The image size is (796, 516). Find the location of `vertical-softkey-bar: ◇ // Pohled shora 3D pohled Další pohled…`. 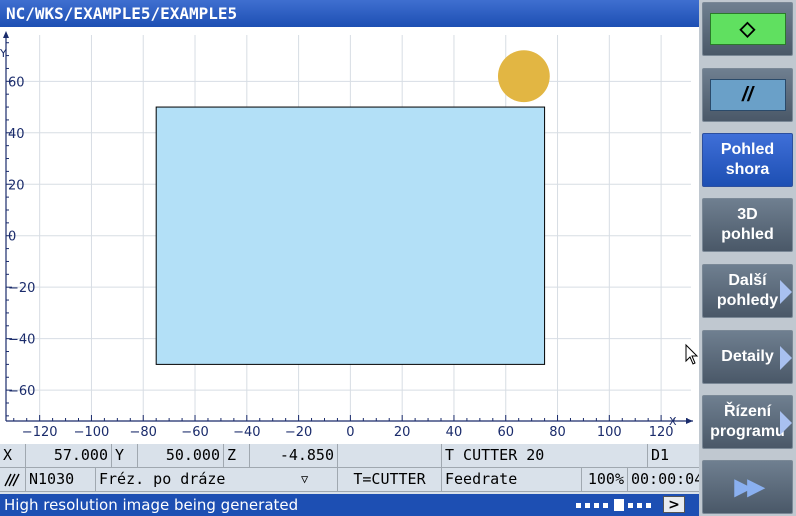

vertical-softkey-bar: ◇ // Pohled shora 3D pohled Další pohled… is located at coordinates (747, 258).